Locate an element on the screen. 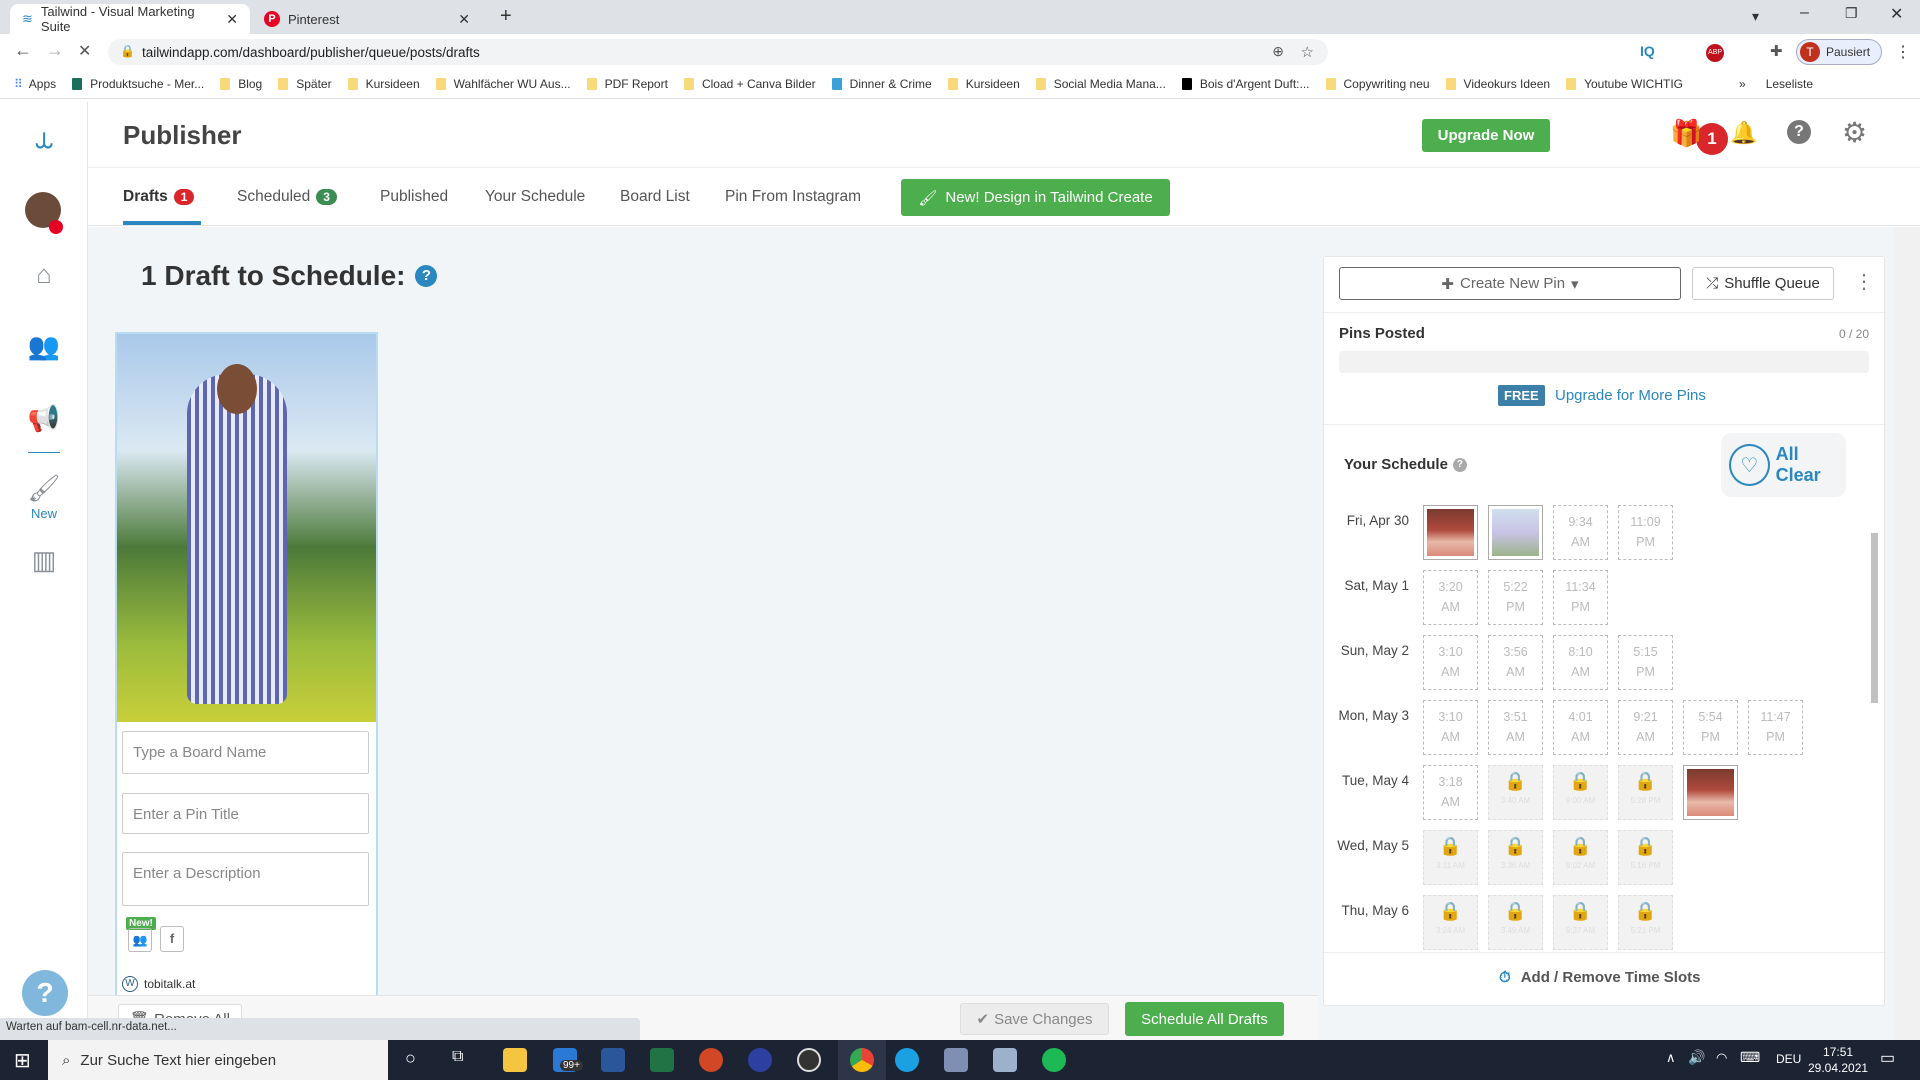  tab-search-icon: ▾ is located at coordinates (1755, 16).